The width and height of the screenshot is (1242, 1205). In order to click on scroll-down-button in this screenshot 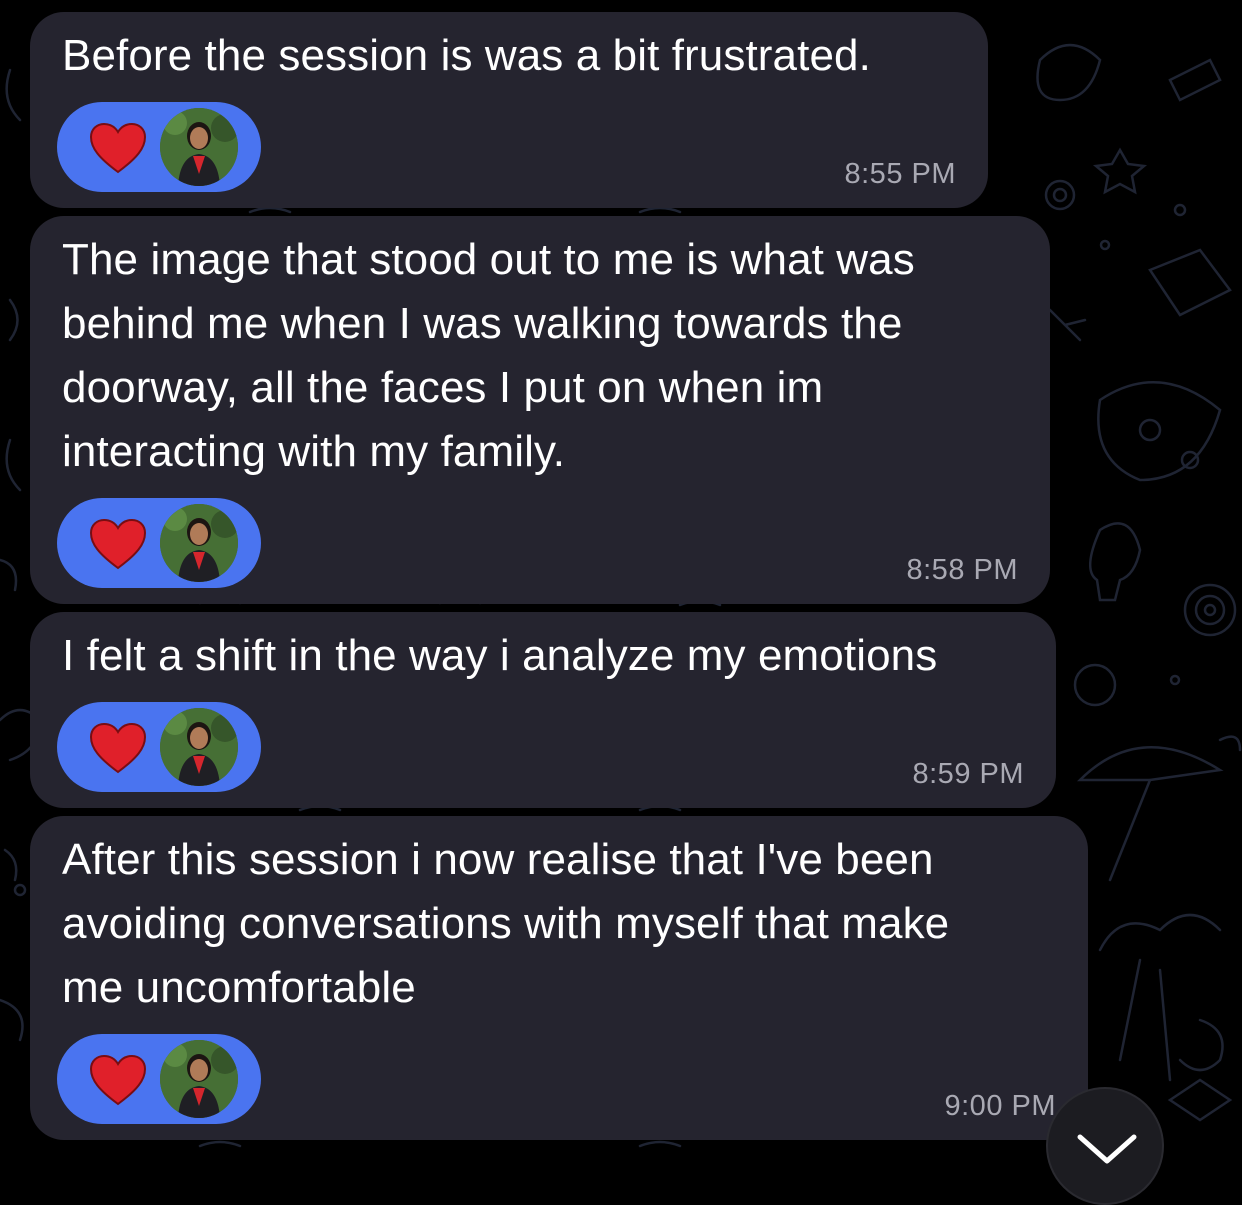, I will do `click(1105, 1146)`.